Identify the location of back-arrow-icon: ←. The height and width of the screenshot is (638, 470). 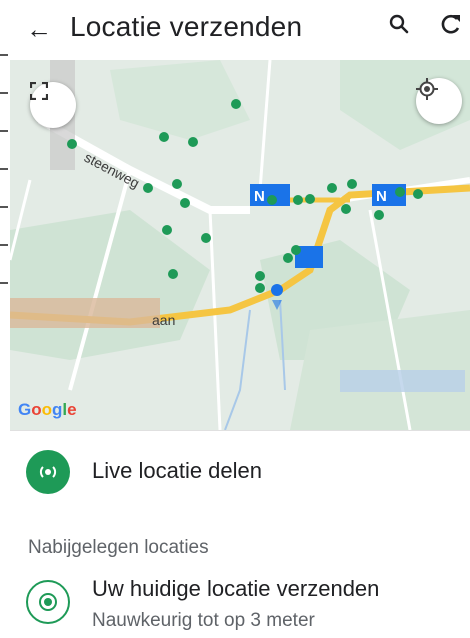
(39, 29).